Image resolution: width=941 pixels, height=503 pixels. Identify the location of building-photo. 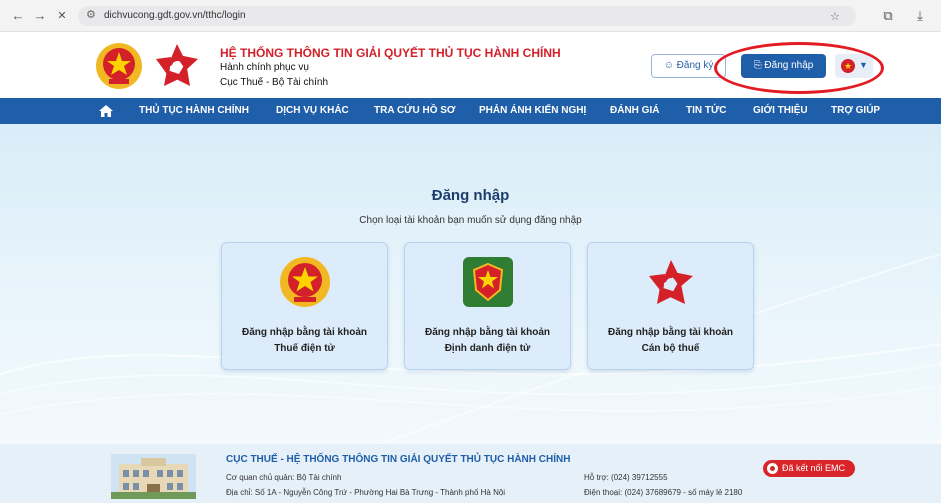
(153, 476).